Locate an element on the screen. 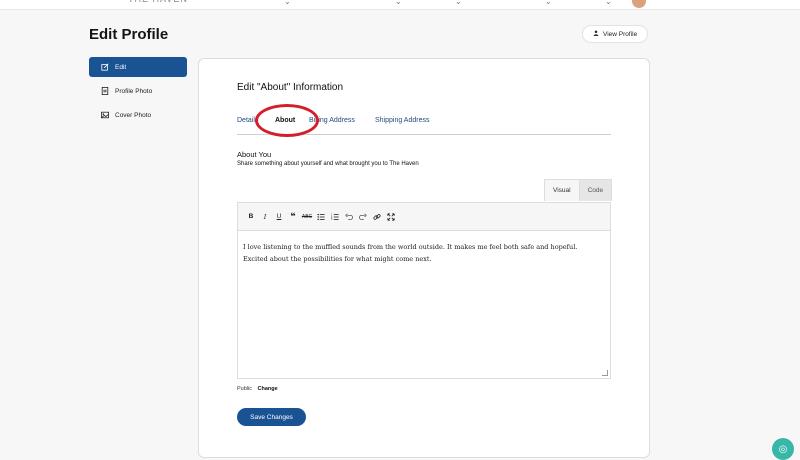 The width and height of the screenshot is (800, 460). resize-handle-icon is located at coordinates (605, 373).